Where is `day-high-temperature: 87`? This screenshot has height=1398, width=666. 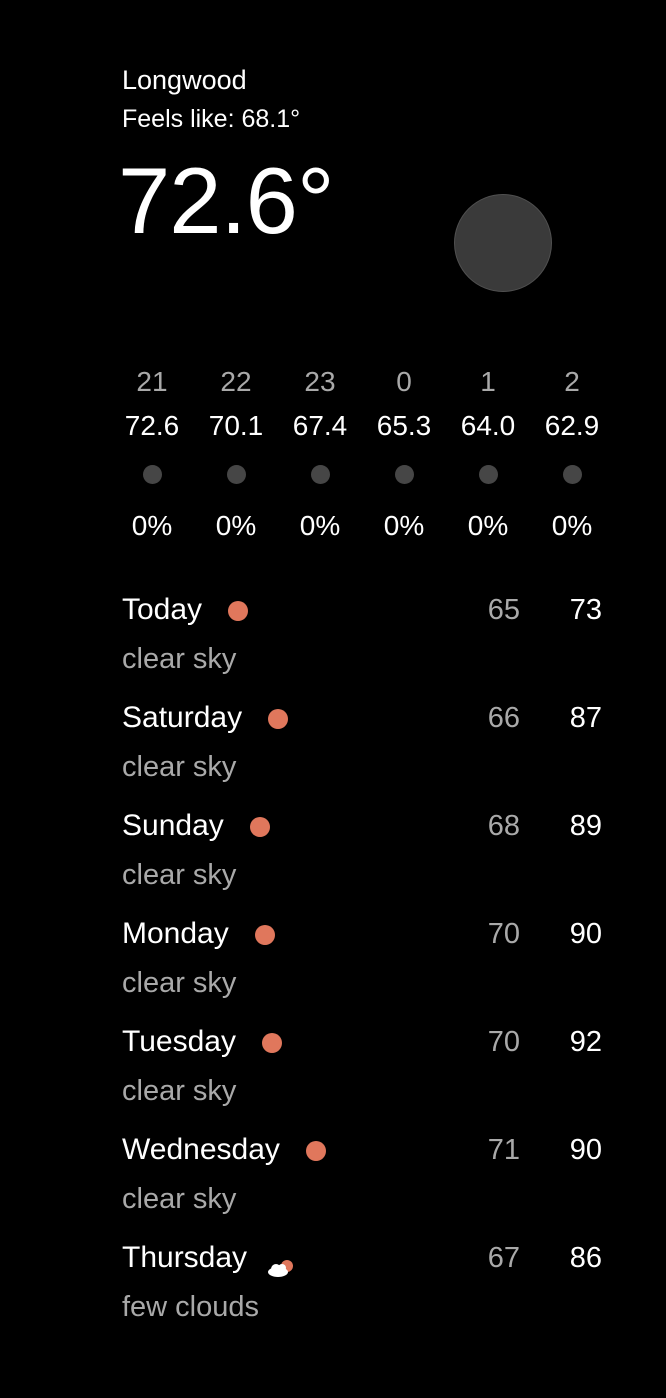
day-high-temperature: 87 is located at coordinates (585, 718).